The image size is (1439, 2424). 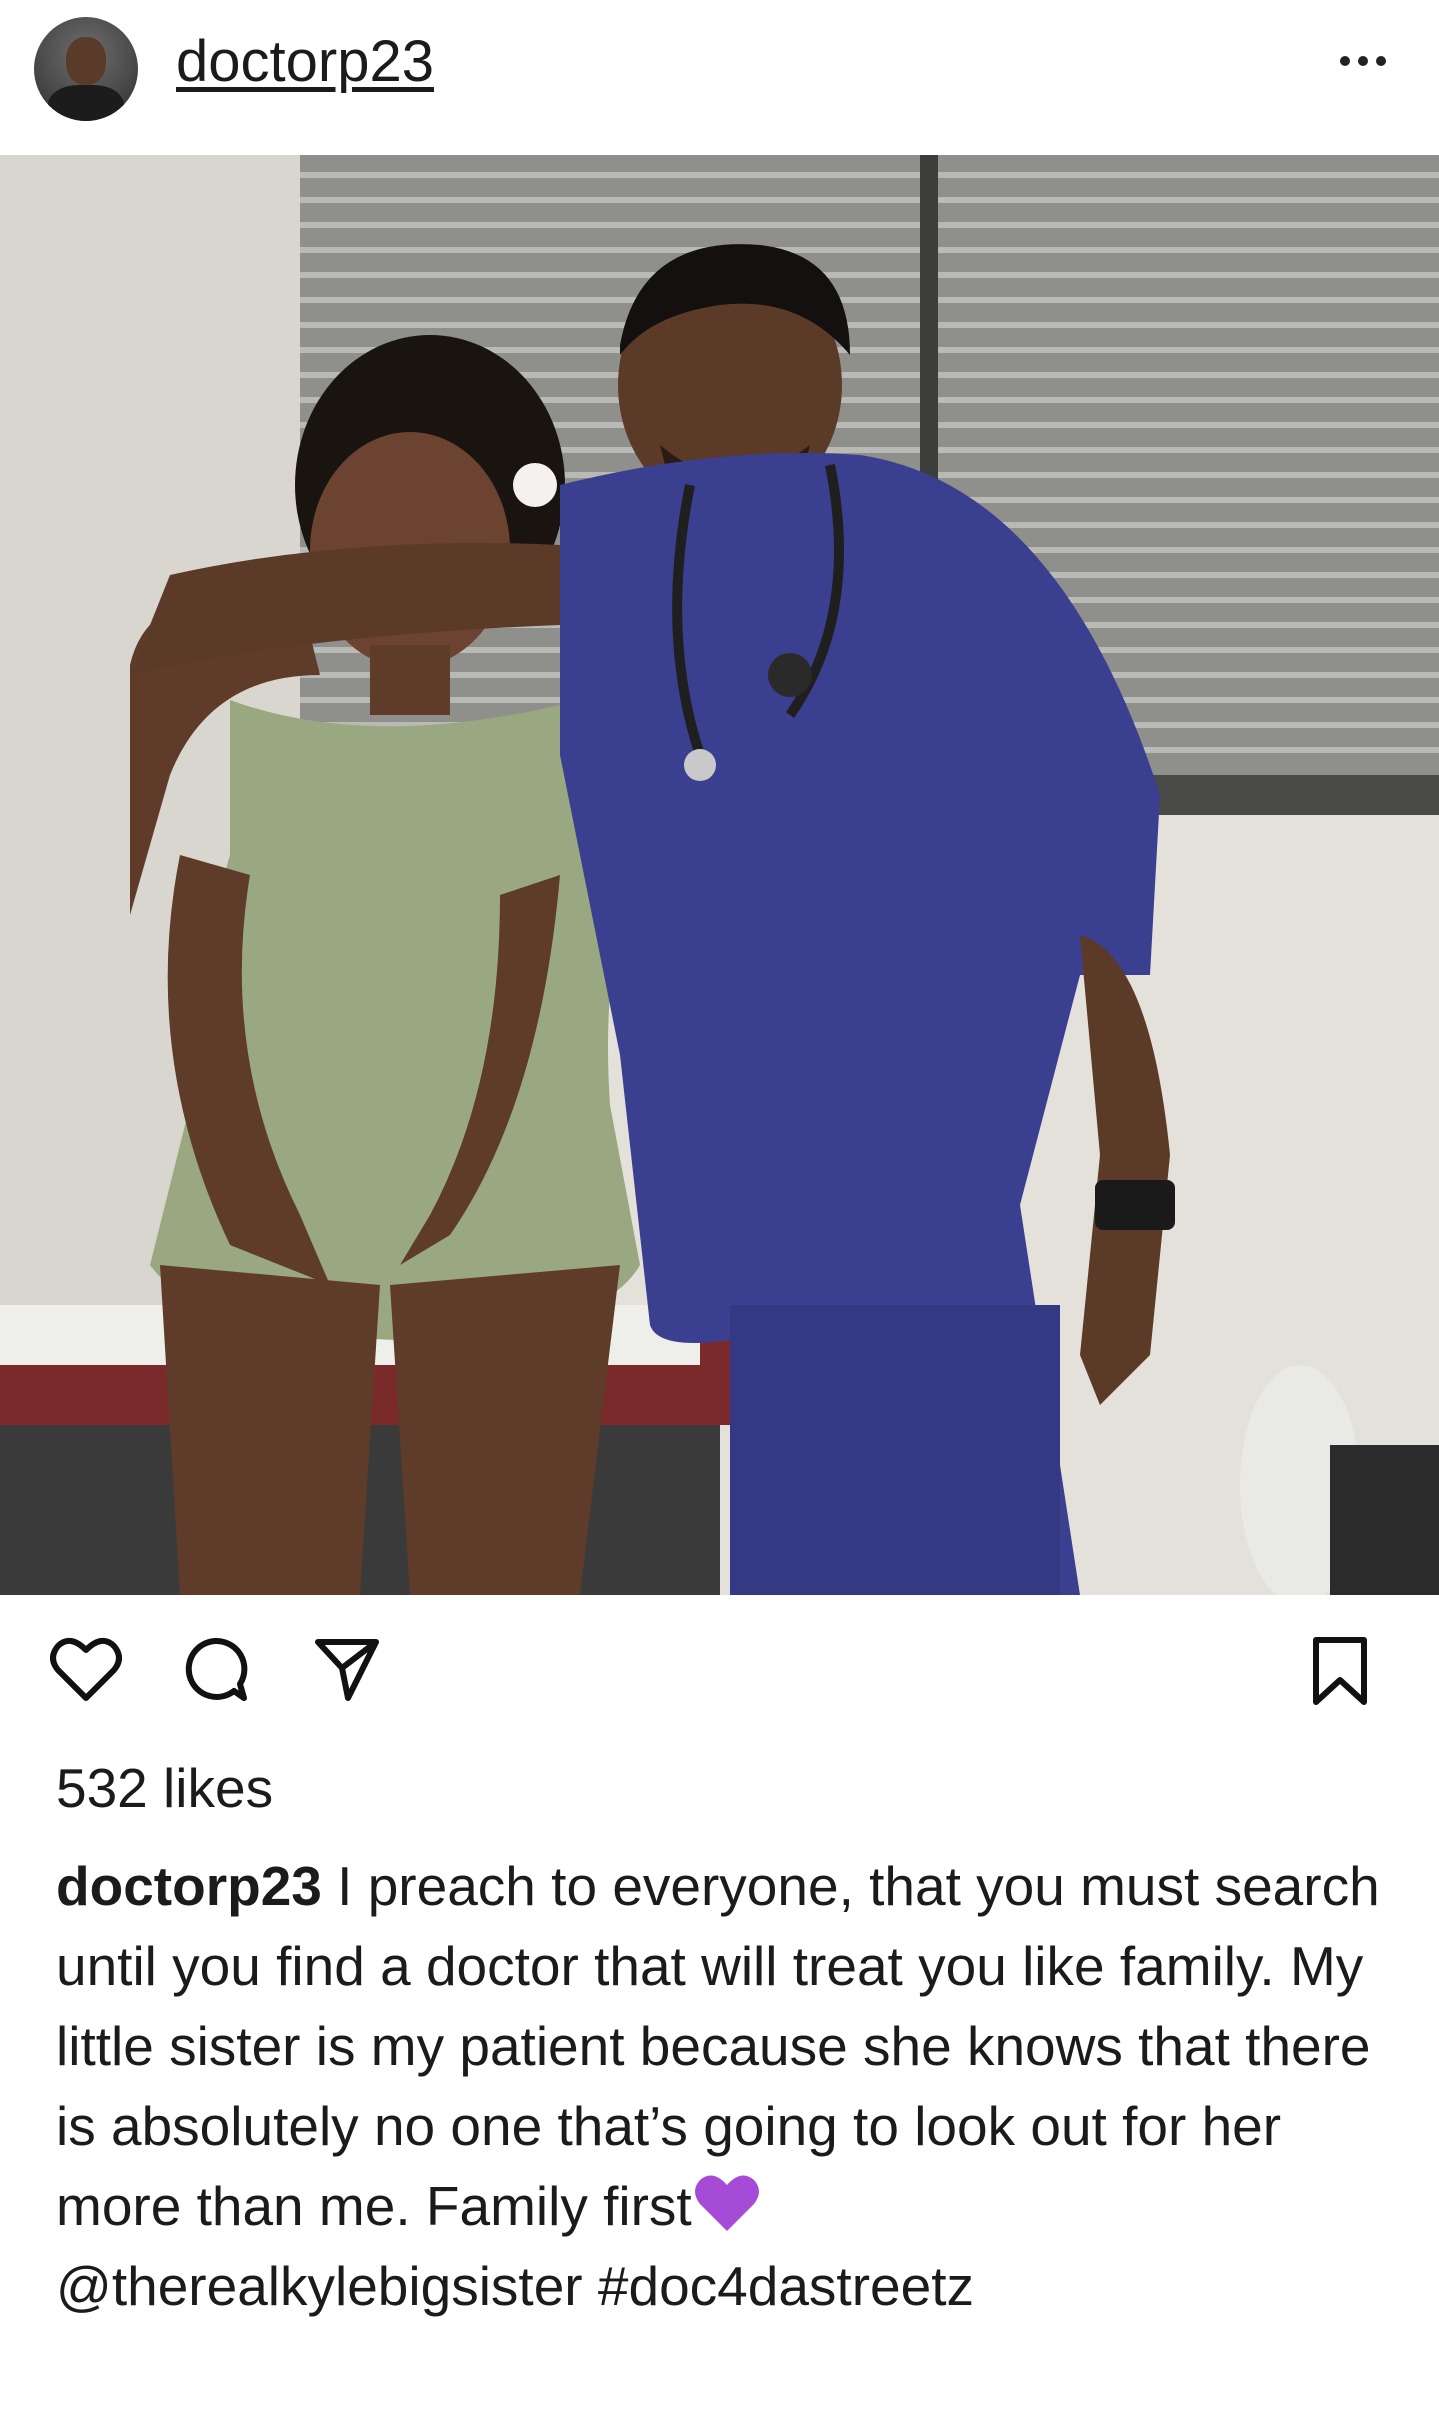 I want to click on post-actions, so click(x=719, y=1661).